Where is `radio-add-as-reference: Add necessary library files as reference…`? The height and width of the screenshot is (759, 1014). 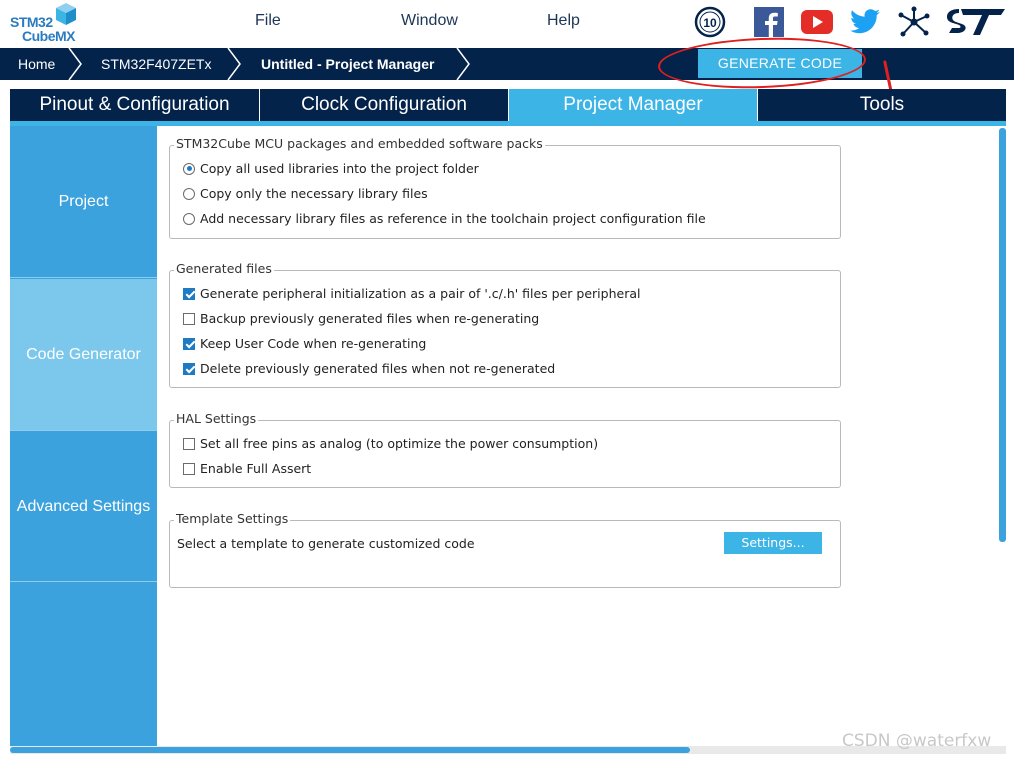 radio-add-as-reference: Add necessary library files as reference… is located at coordinates (444, 218).